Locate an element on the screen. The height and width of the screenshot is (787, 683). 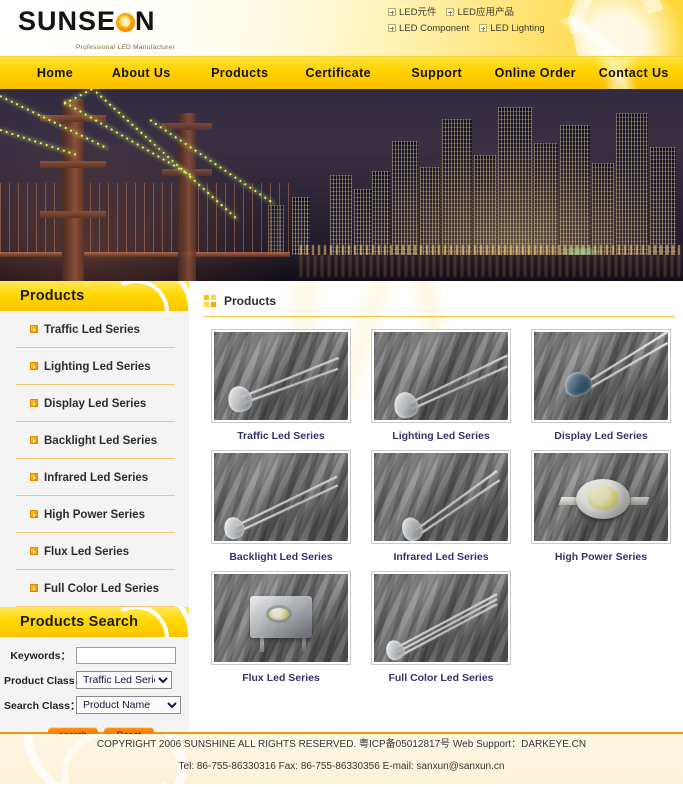
product-class-row: Product Class： Traffic Led Series is located at coordinates (92, 680).